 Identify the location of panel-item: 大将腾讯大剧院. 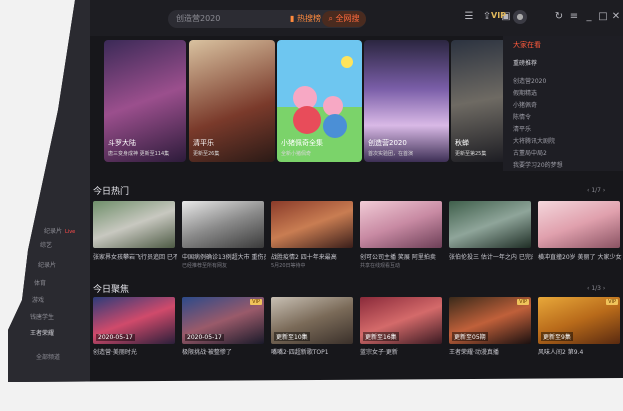
(534, 140).